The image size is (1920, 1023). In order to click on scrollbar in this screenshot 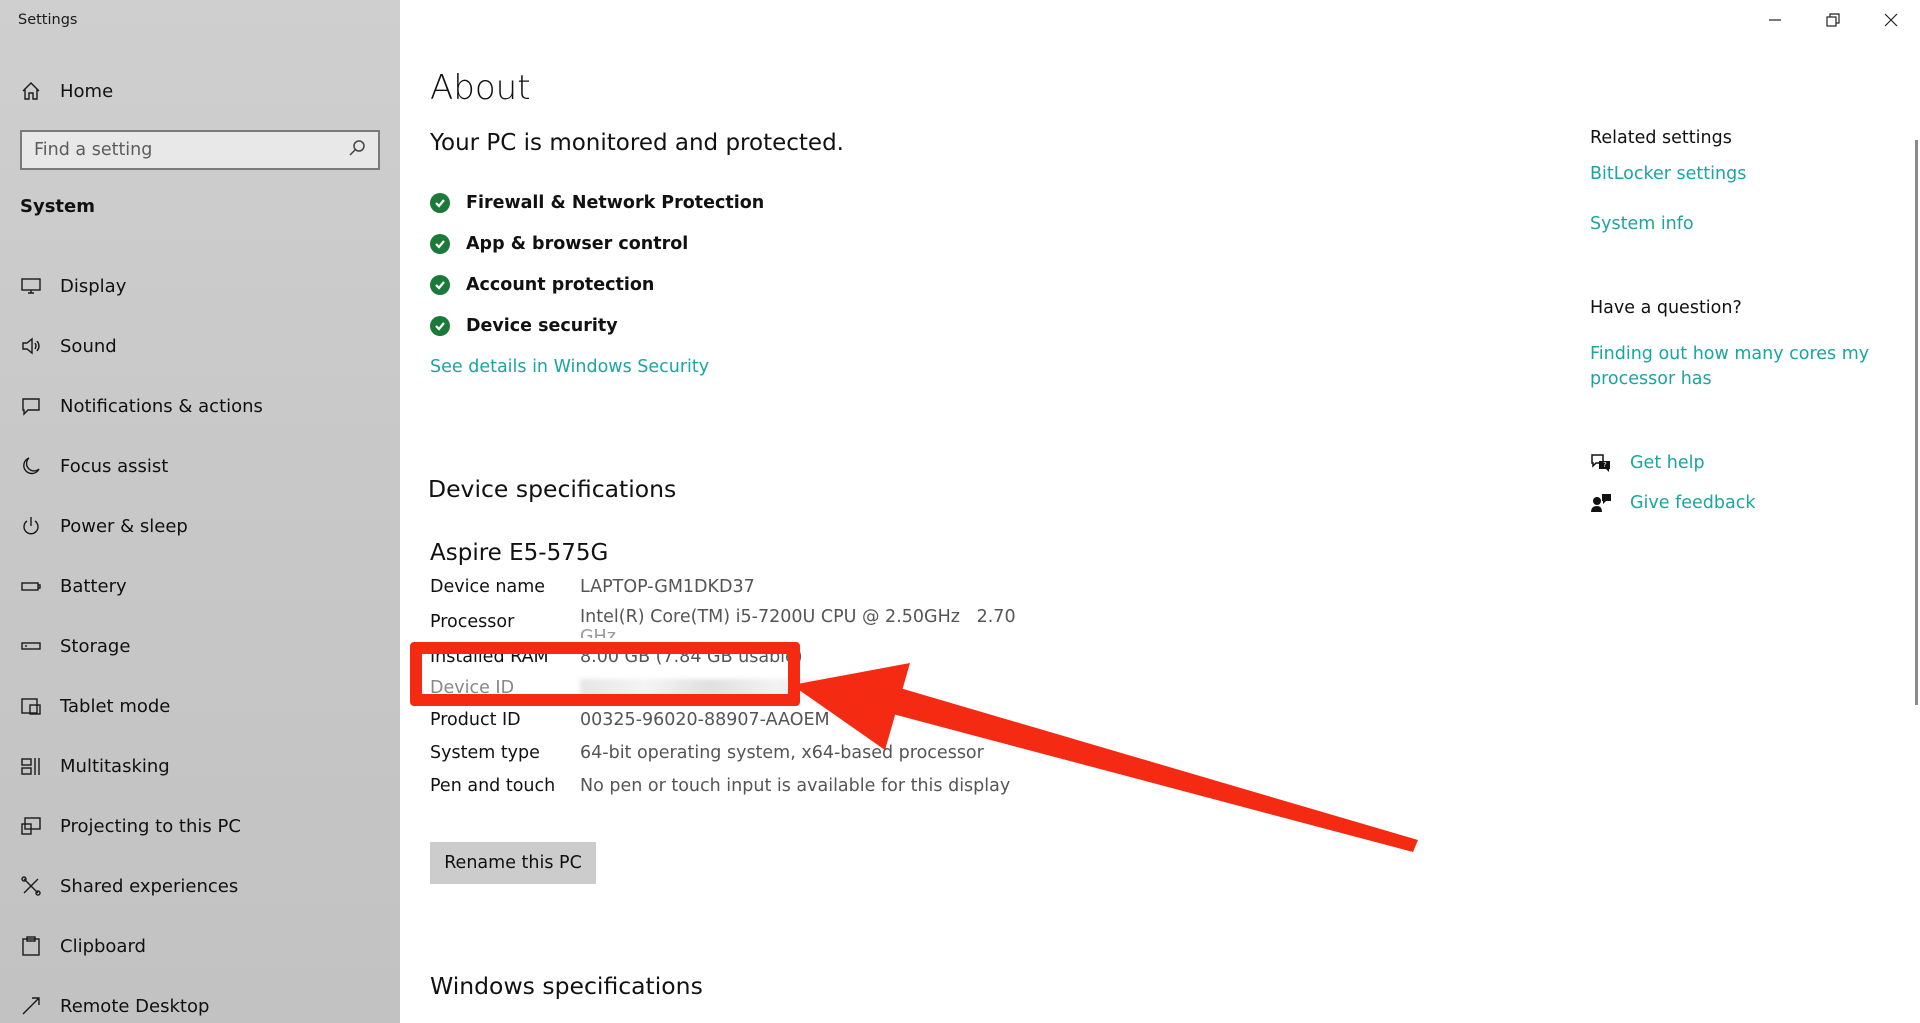, I will do `click(1916, 422)`.